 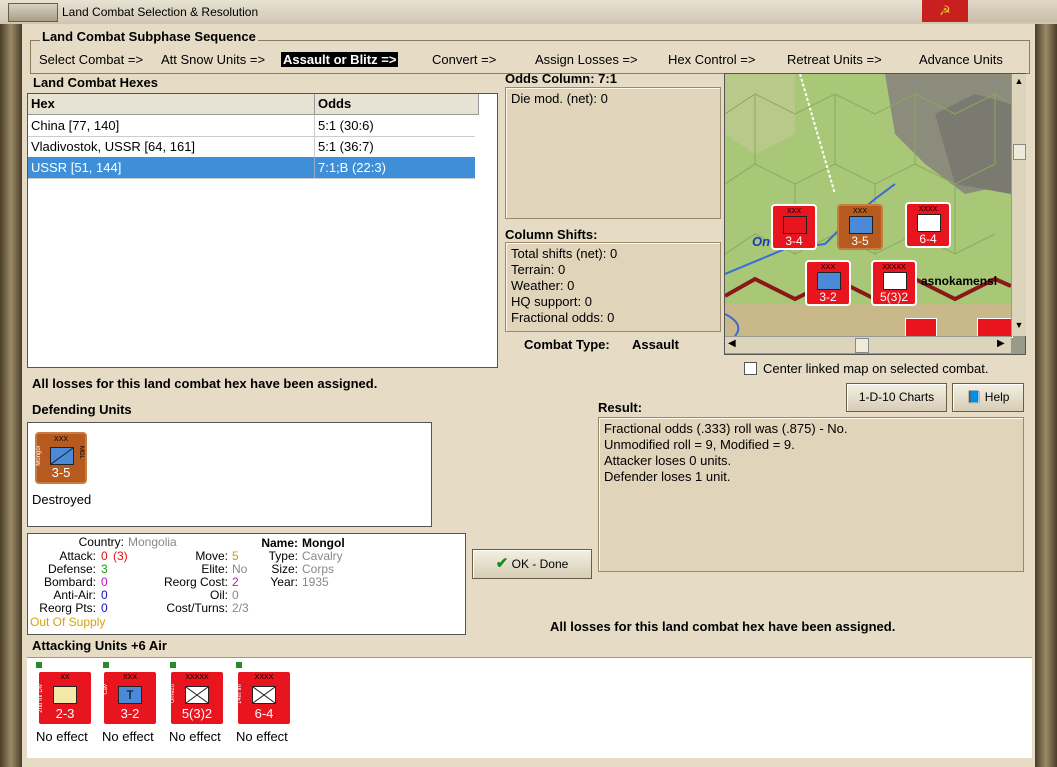 I want to click on oil-label: Oil:, so click(x=219, y=595).